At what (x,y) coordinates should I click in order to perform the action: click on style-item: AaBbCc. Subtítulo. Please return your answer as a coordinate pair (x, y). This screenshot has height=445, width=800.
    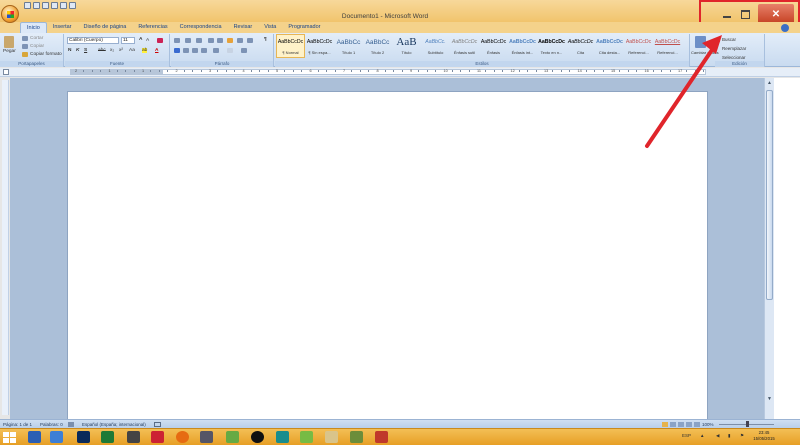
    Looking at the image, I should click on (435, 46).